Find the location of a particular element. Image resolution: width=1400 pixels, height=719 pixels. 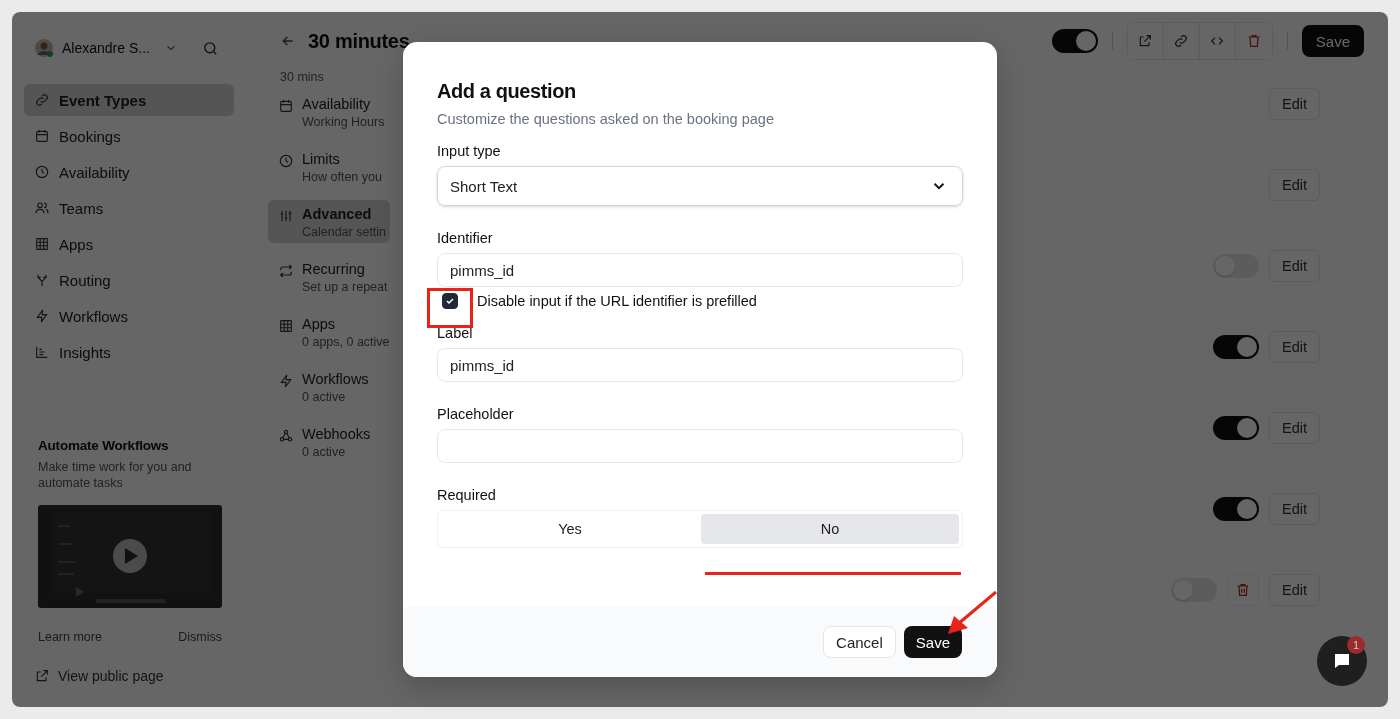

view-public-page-link: View public page is located at coordinates (141, 676).